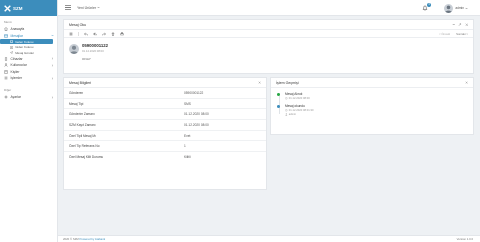 This screenshot has width=480, height=242. I want to click on reply-all-icon, so click(95, 34).